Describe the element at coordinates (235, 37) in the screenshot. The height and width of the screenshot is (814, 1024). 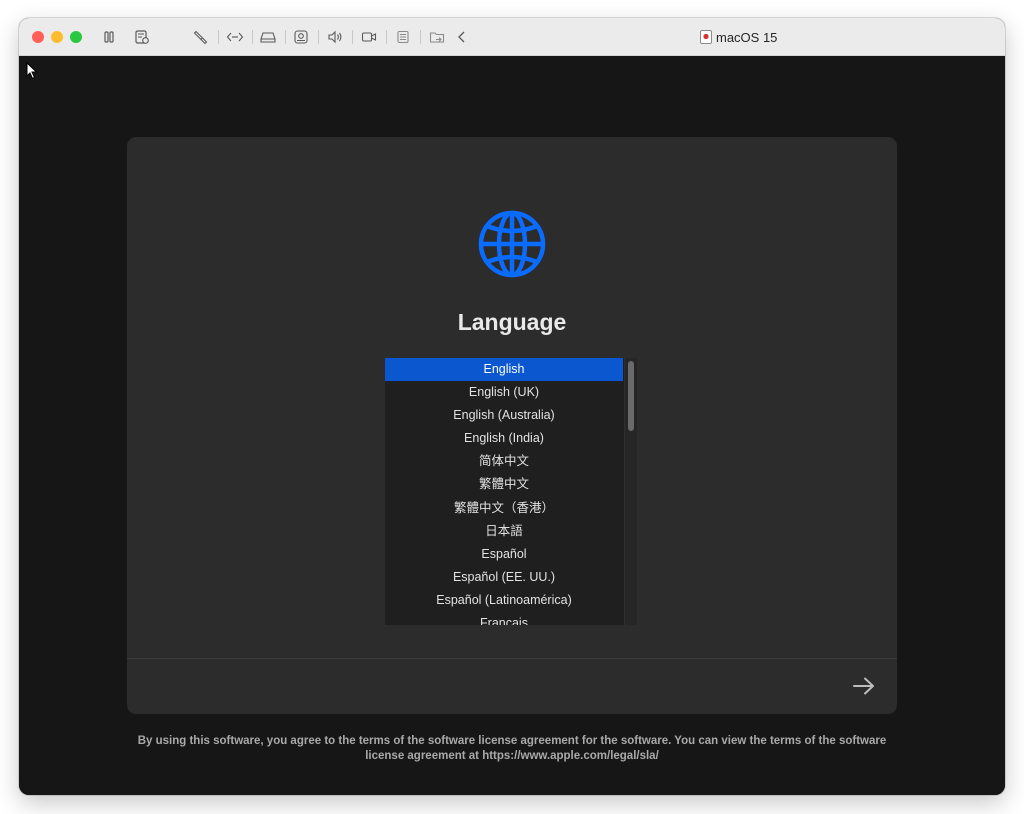
I see `network-icon` at that location.